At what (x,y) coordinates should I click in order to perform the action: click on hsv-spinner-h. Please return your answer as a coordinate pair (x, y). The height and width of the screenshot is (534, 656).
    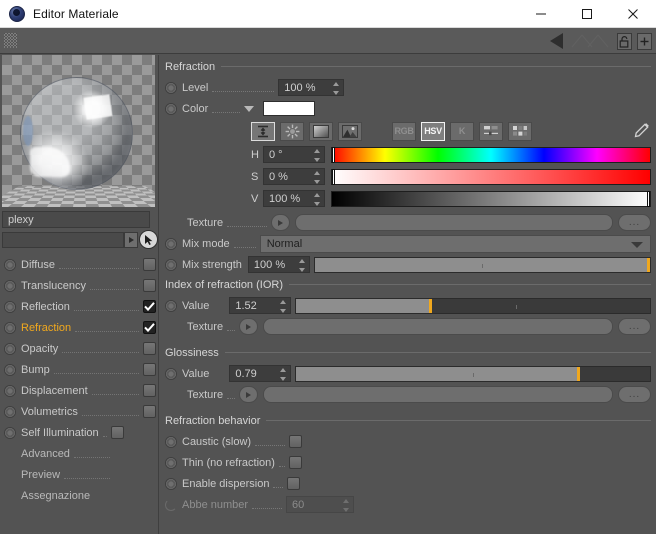
    Looking at the image, I should click on (317, 155).